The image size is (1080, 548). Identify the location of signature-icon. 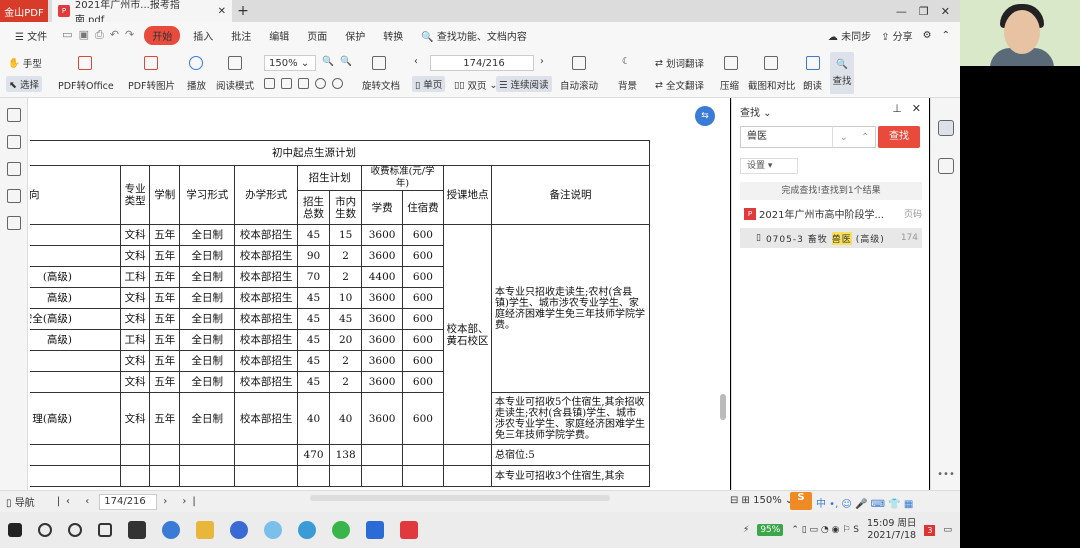
(13, 223).